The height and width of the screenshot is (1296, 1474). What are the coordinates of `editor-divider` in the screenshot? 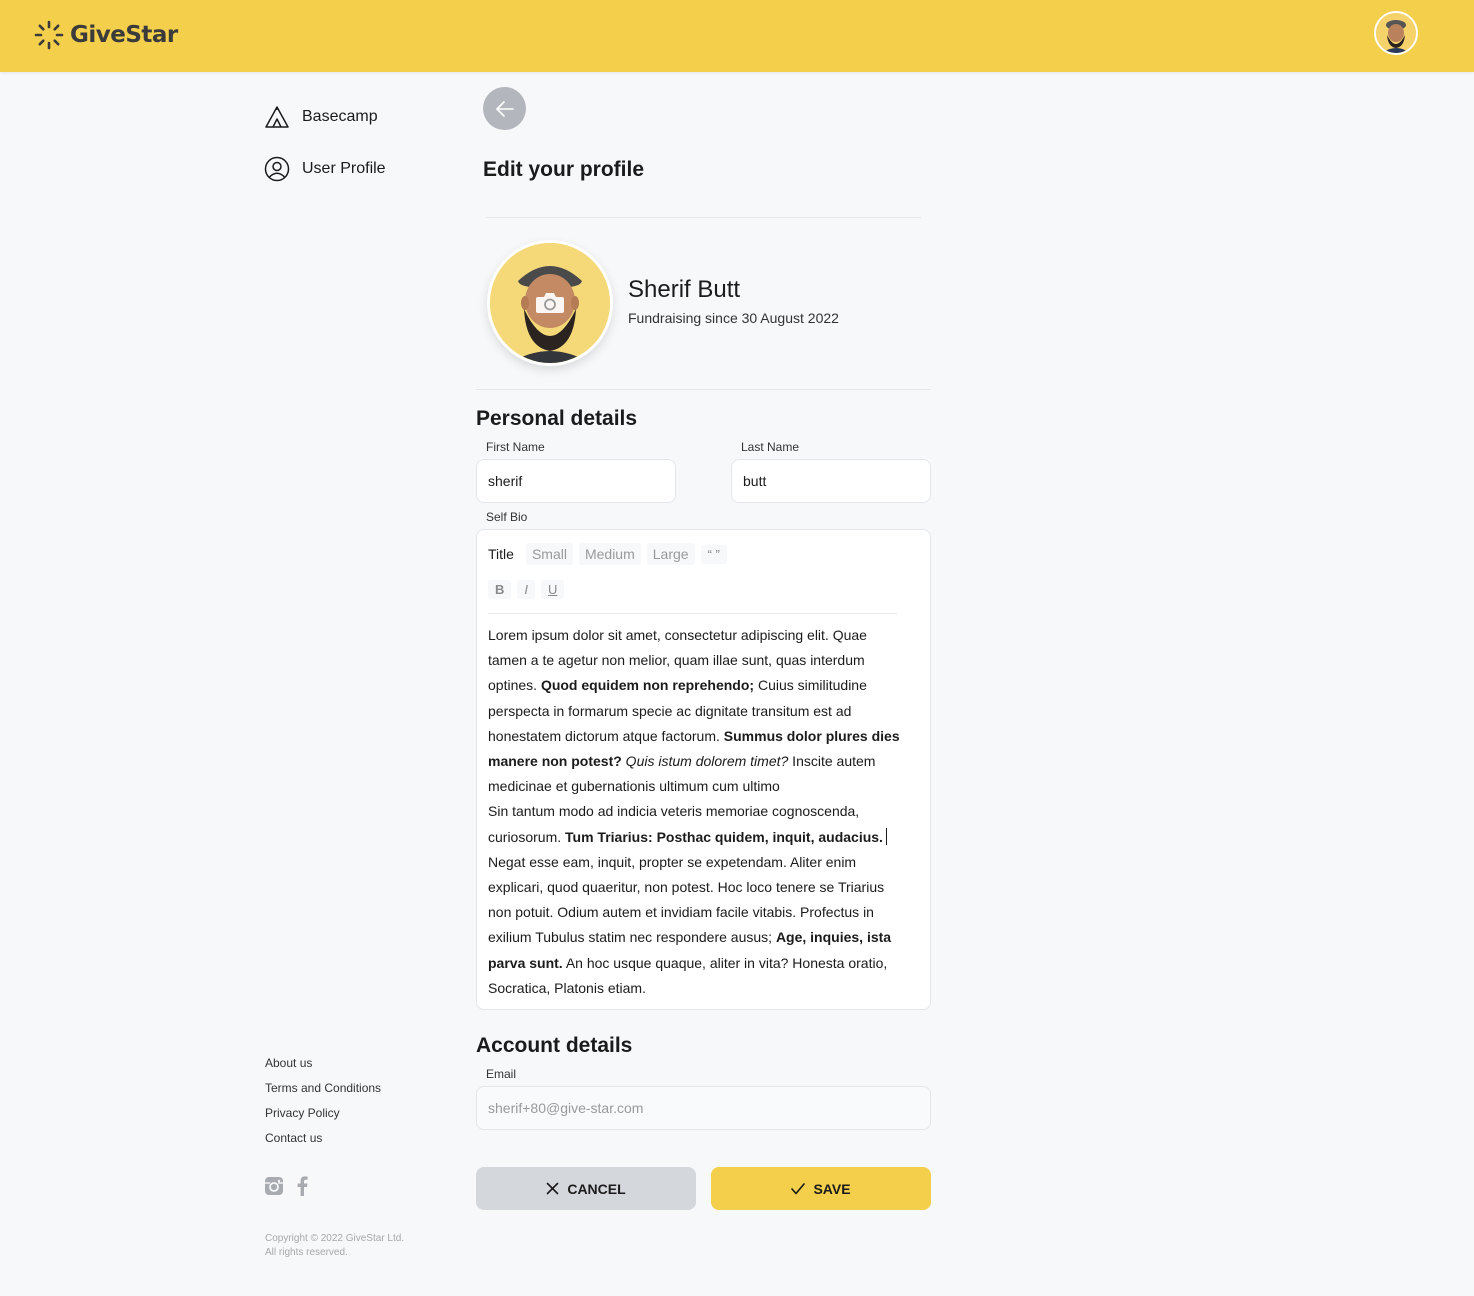 It's located at (692, 613).